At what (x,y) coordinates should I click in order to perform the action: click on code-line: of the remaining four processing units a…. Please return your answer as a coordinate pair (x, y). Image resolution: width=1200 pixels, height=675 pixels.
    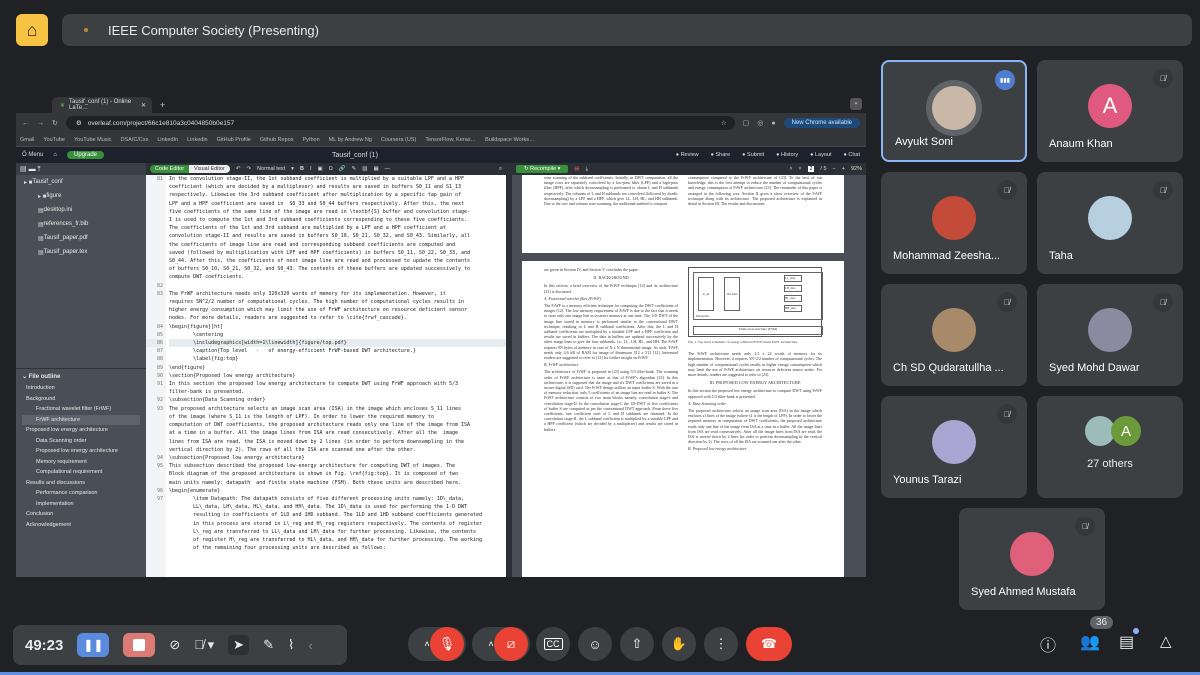
    Looking at the image, I should click on (337, 548).